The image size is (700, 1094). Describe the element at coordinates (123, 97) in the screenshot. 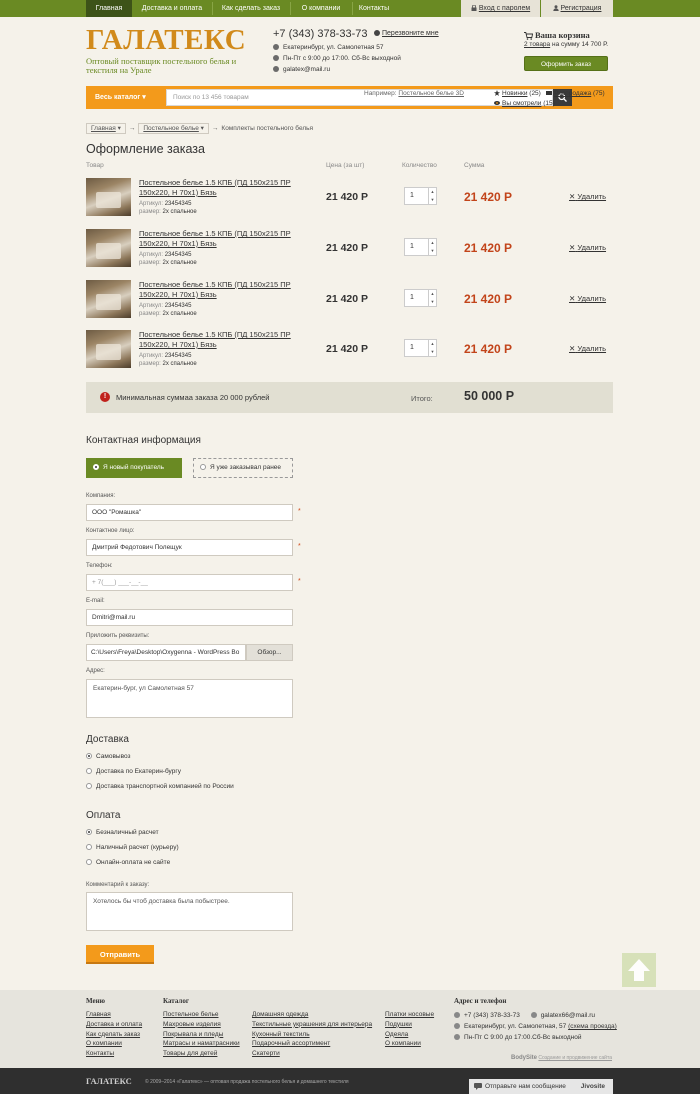

I see `catalog-dropdown: Весь каталог ▾` at that location.